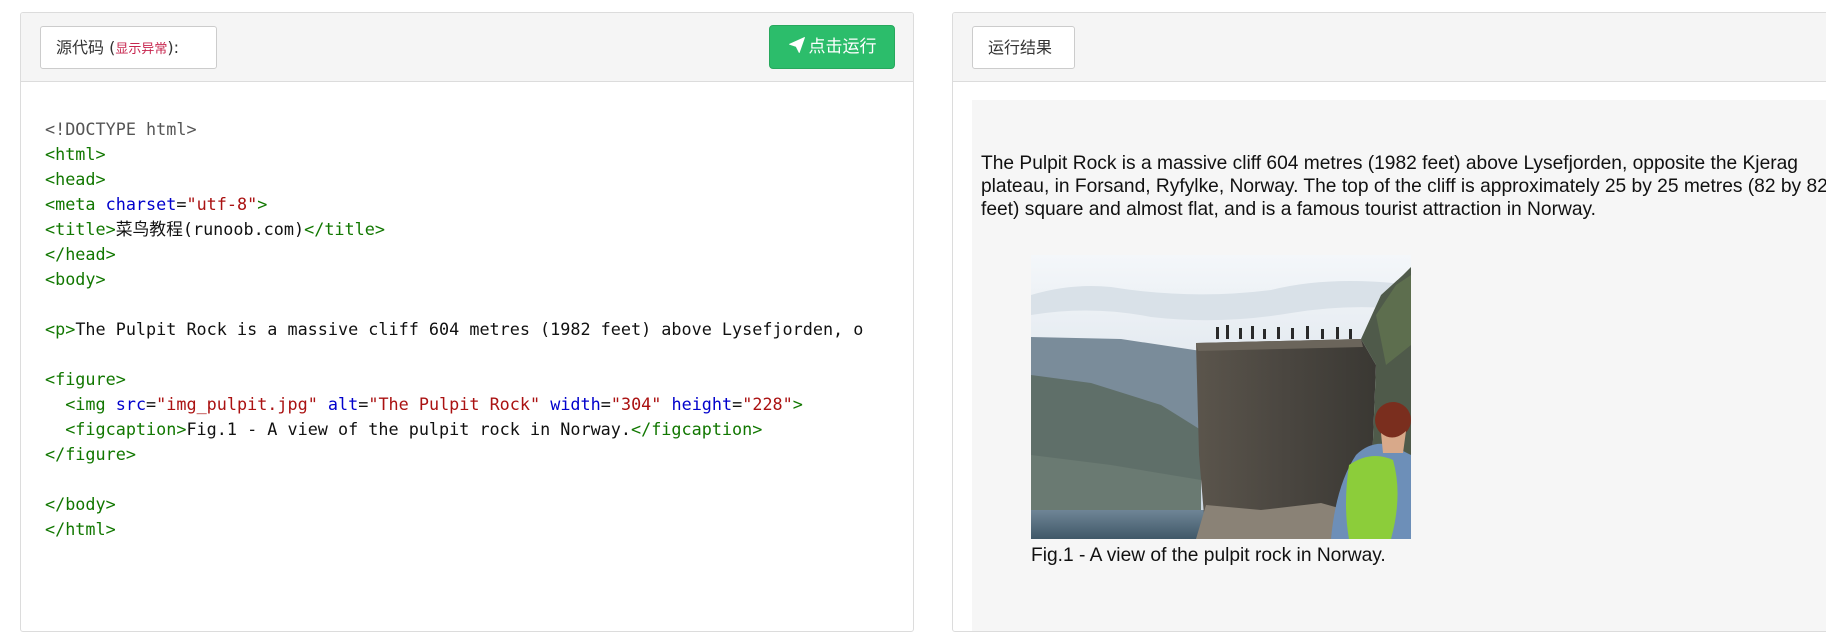 The height and width of the screenshot is (632, 1826). I want to click on code-line: <meta charset="utf-8">, so click(454, 204).